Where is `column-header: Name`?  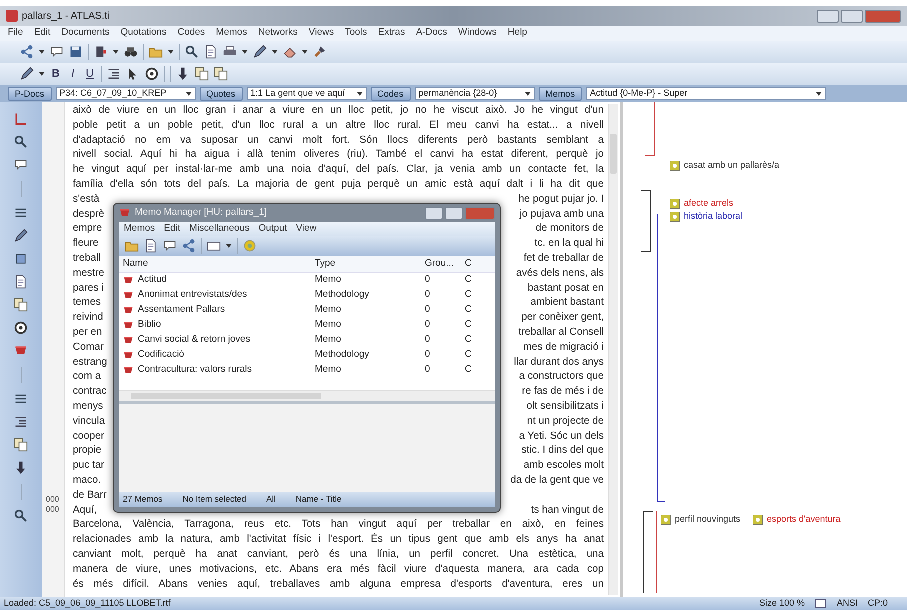
column-header: Name is located at coordinates (217, 264).